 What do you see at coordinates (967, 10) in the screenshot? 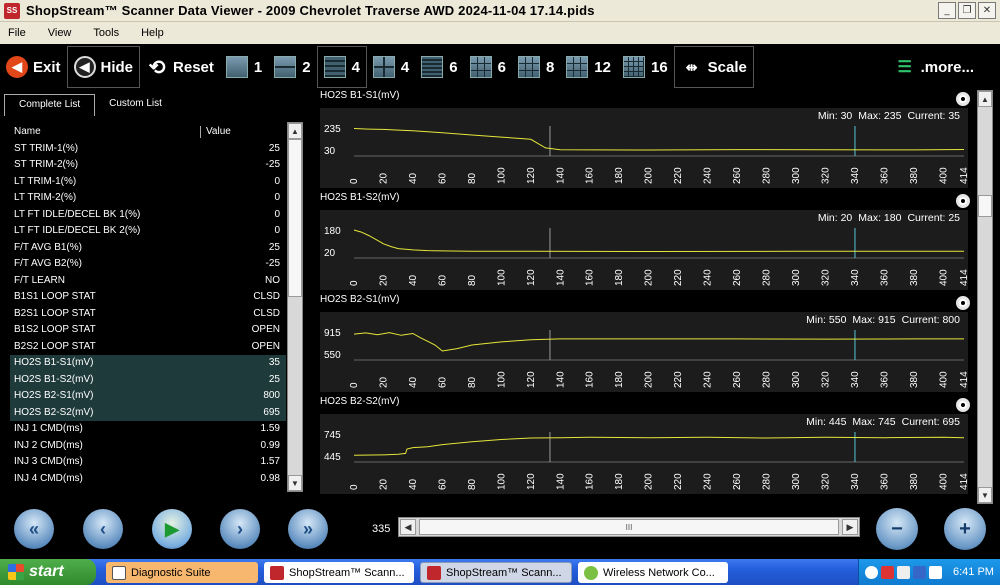
I see `maximize-button: ❐` at bounding box center [967, 10].